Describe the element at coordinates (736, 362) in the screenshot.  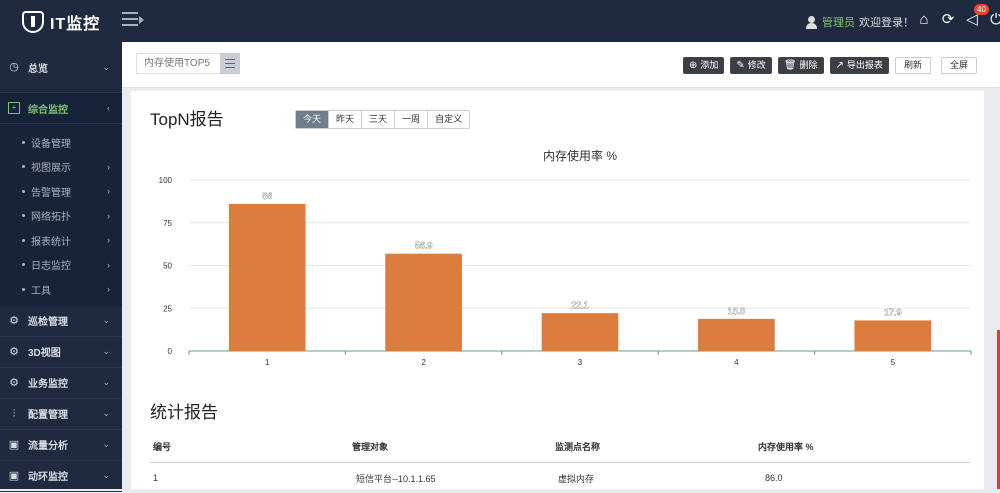
I see `x-tick-label: 4` at that location.